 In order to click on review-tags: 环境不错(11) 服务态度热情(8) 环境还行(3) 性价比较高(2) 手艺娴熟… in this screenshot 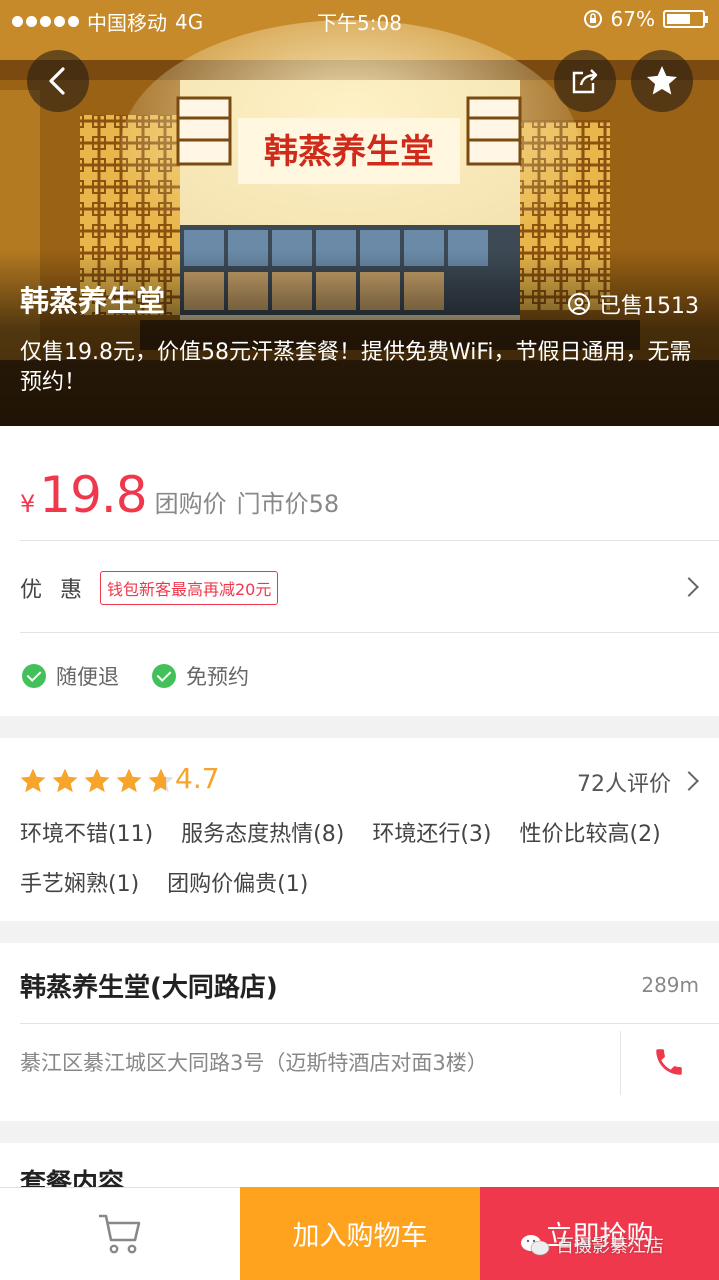, I will do `click(365, 857)`.